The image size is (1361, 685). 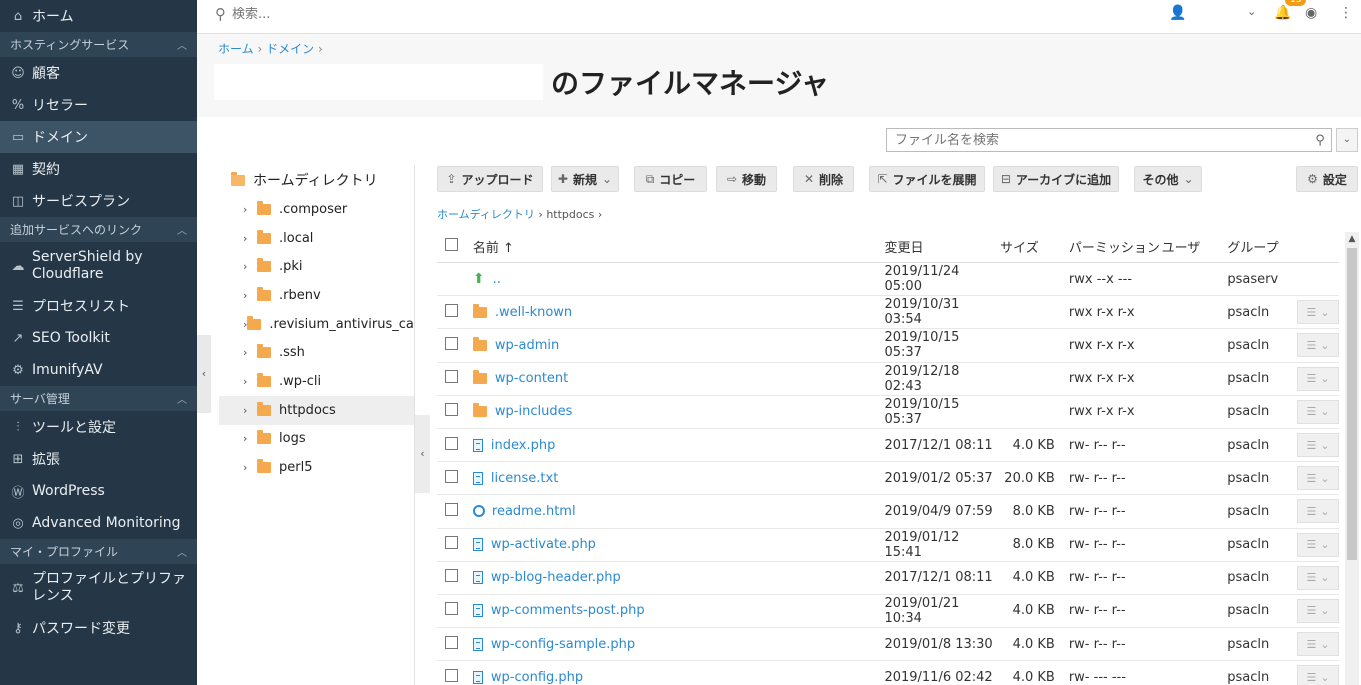 What do you see at coordinates (316, 238) in the screenshot?
I see `tree-node: › .local` at bounding box center [316, 238].